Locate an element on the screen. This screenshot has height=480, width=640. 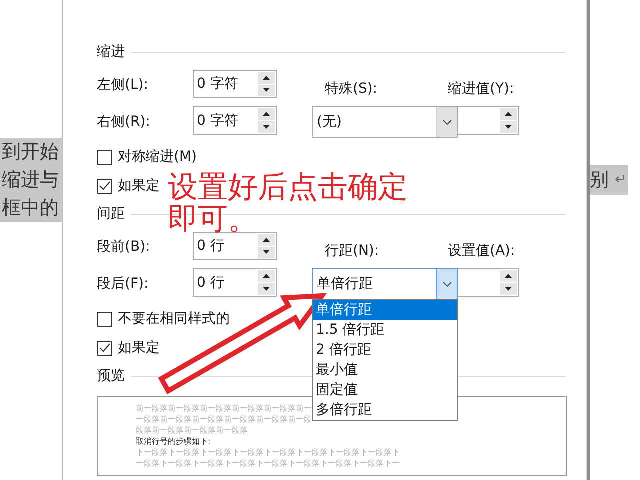
preview-text: 取消行号的步骤如下: is located at coordinates (173, 441).